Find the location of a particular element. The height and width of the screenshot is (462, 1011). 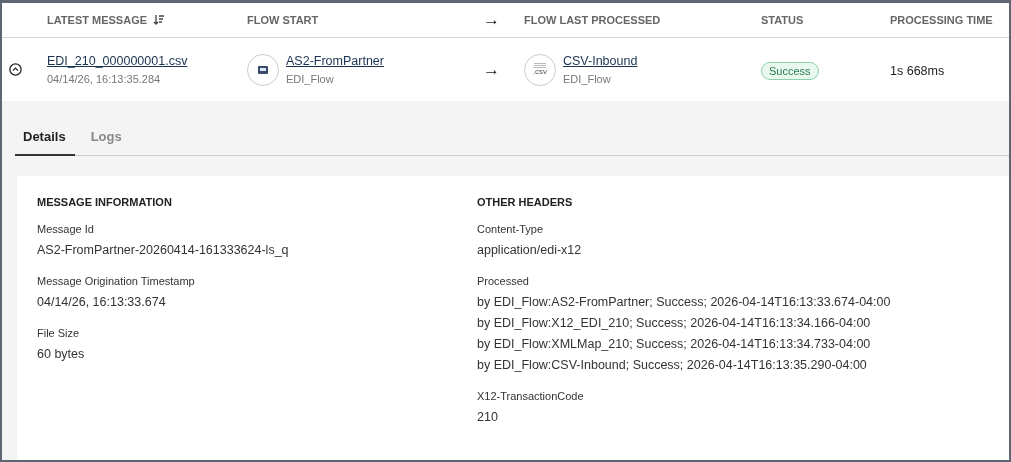

field-label: X12-TransactionCode is located at coordinates (531, 396).